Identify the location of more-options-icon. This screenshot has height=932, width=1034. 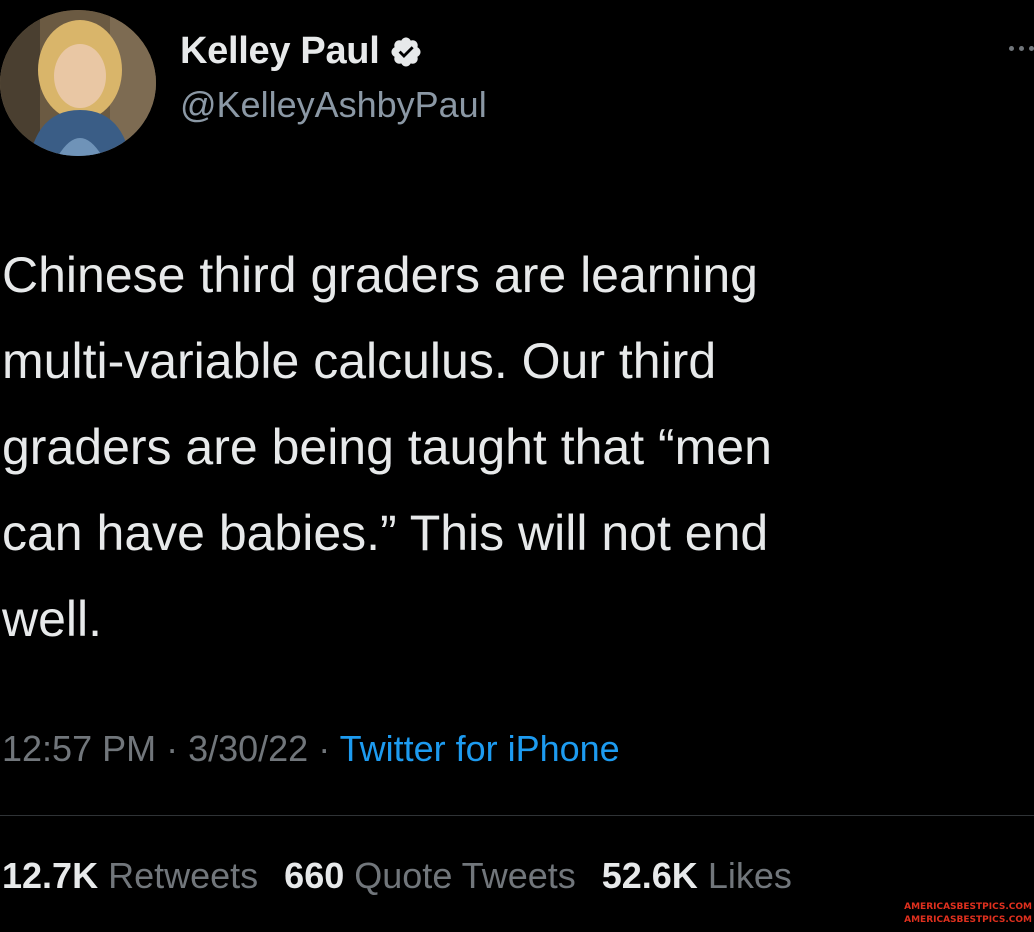
(1014, 48).